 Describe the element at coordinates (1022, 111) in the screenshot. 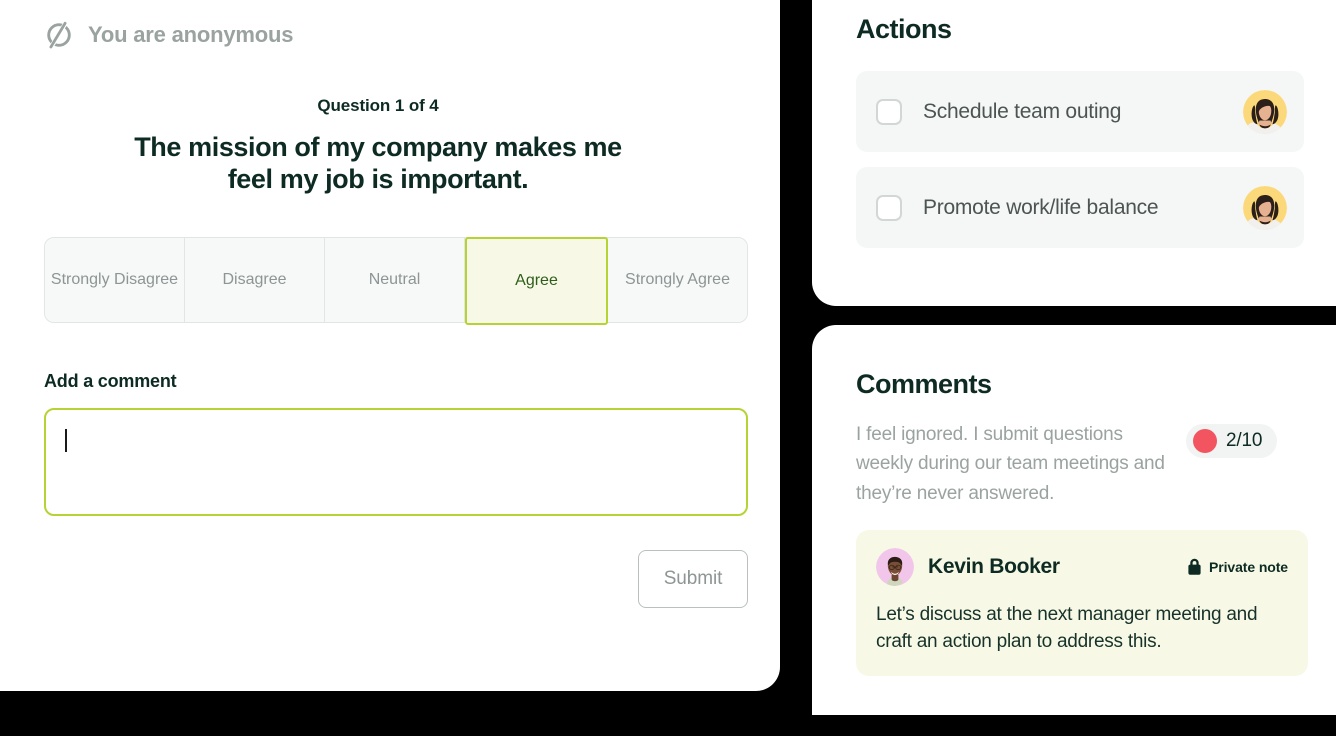

I see `action-label: Schedule team outing` at that location.